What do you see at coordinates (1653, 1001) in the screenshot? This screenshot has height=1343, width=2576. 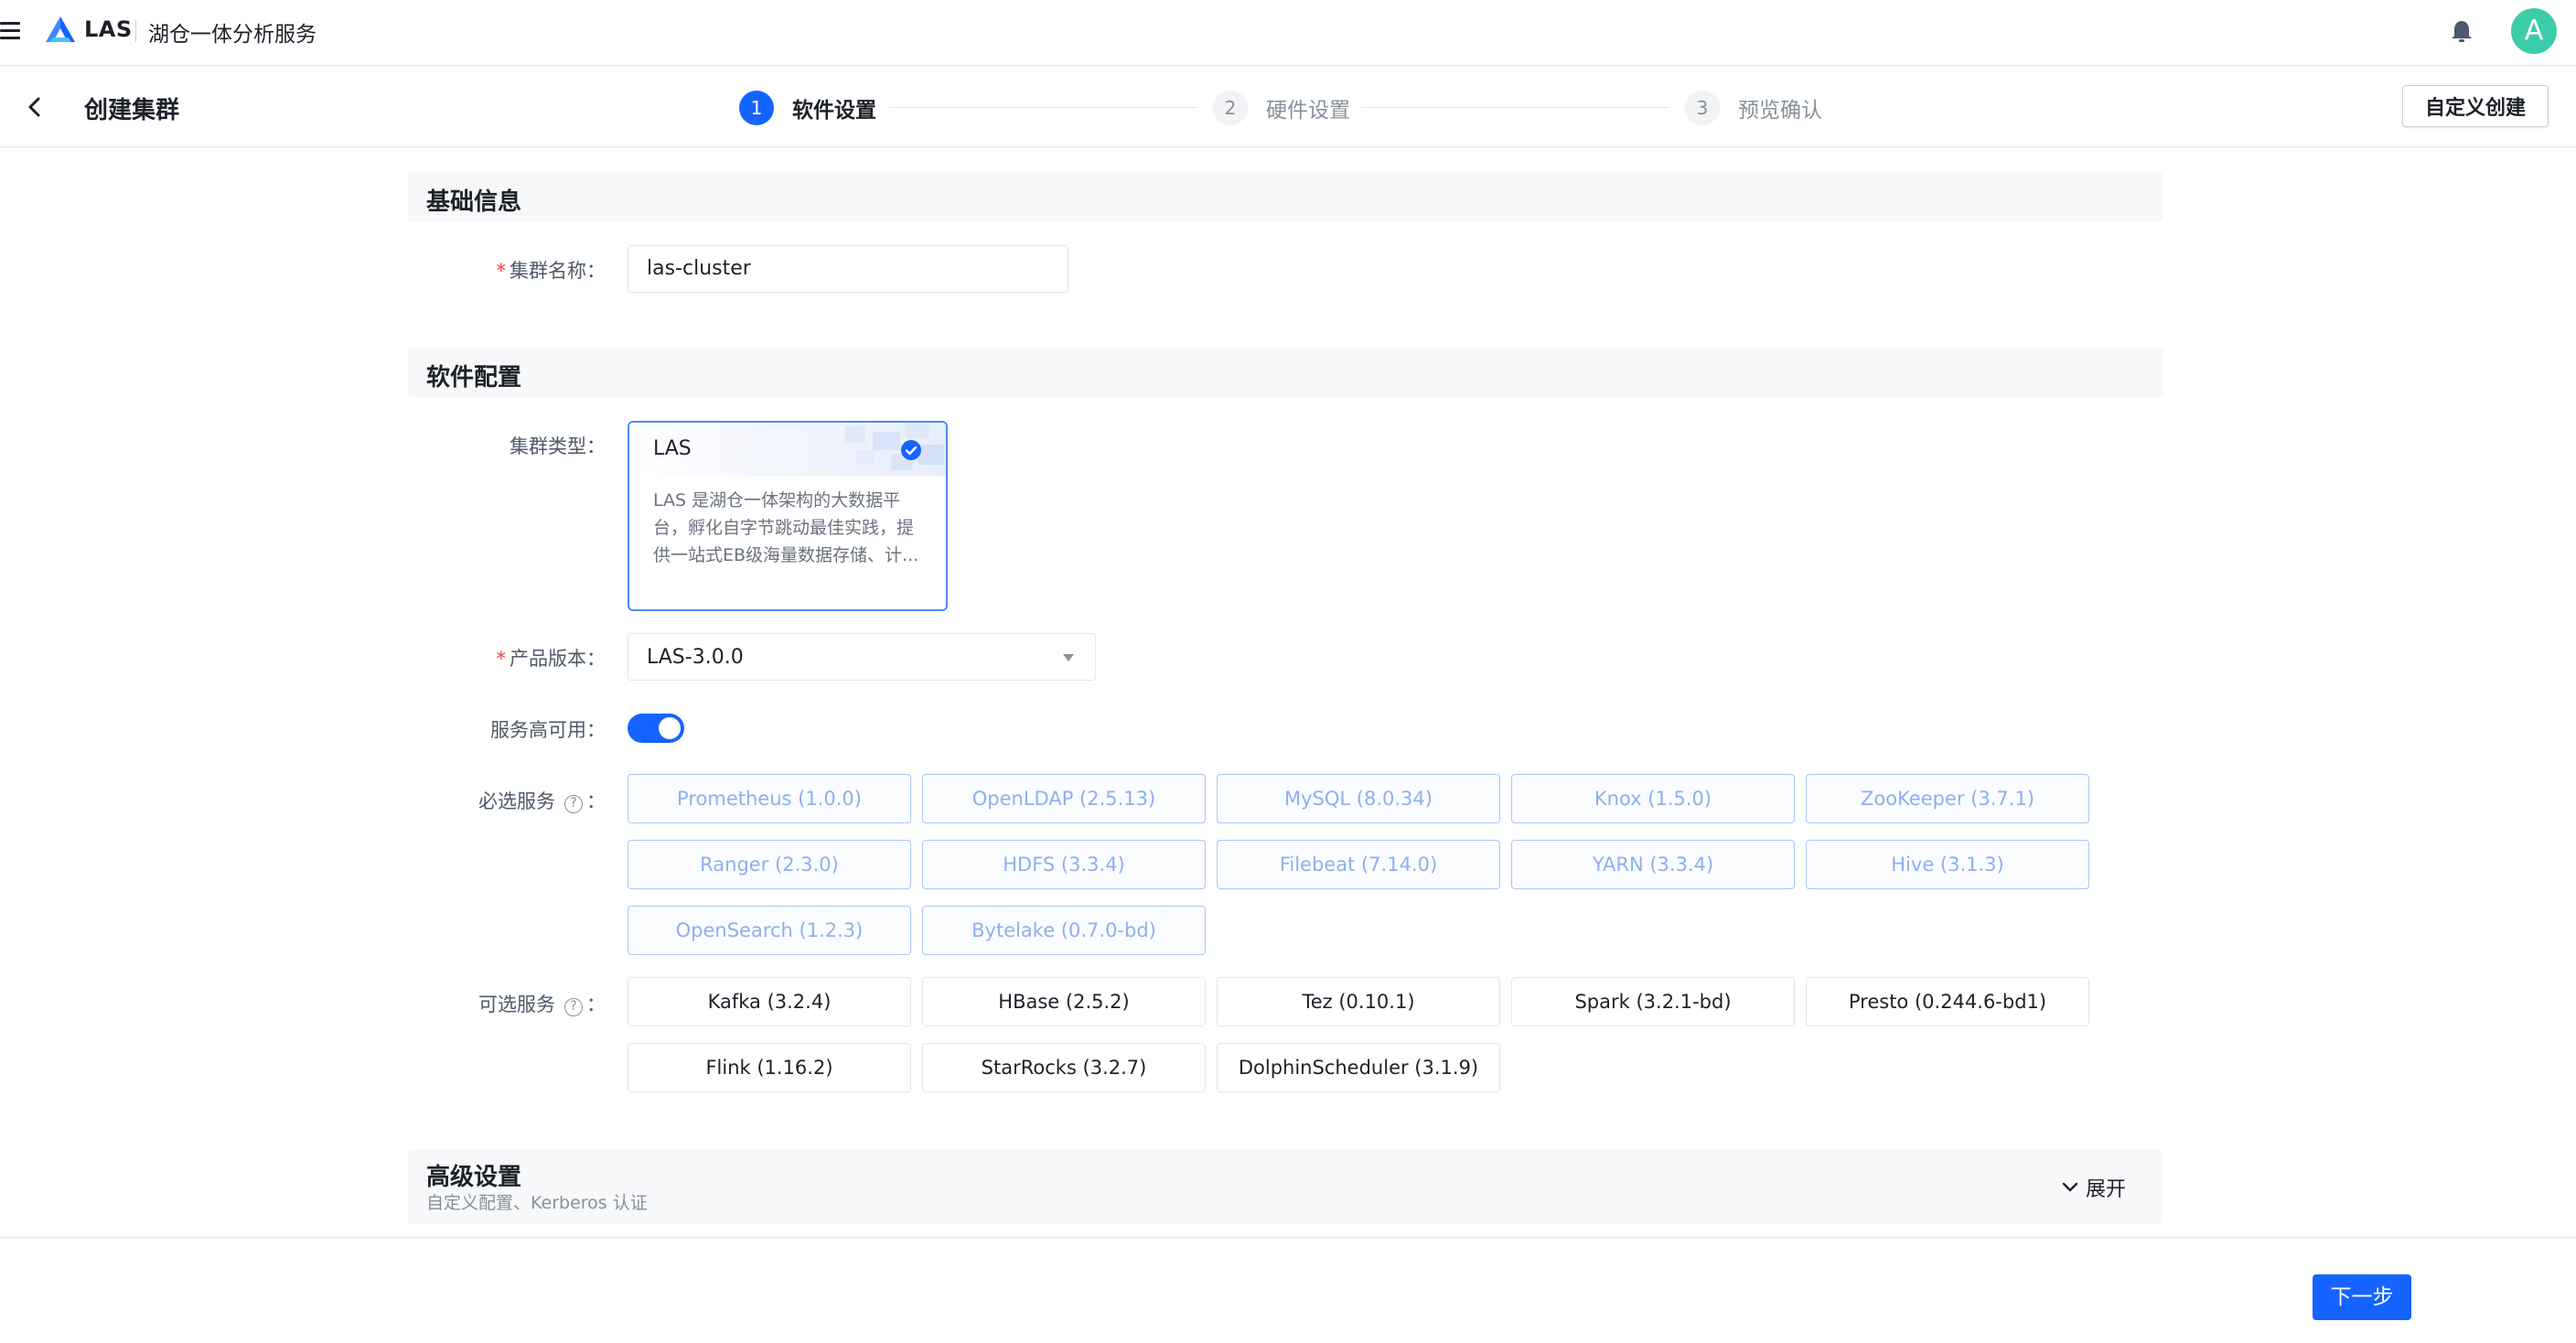 I see `optional-service-tag: Spark (3.2.1-bd)` at bounding box center [1653, 1001].